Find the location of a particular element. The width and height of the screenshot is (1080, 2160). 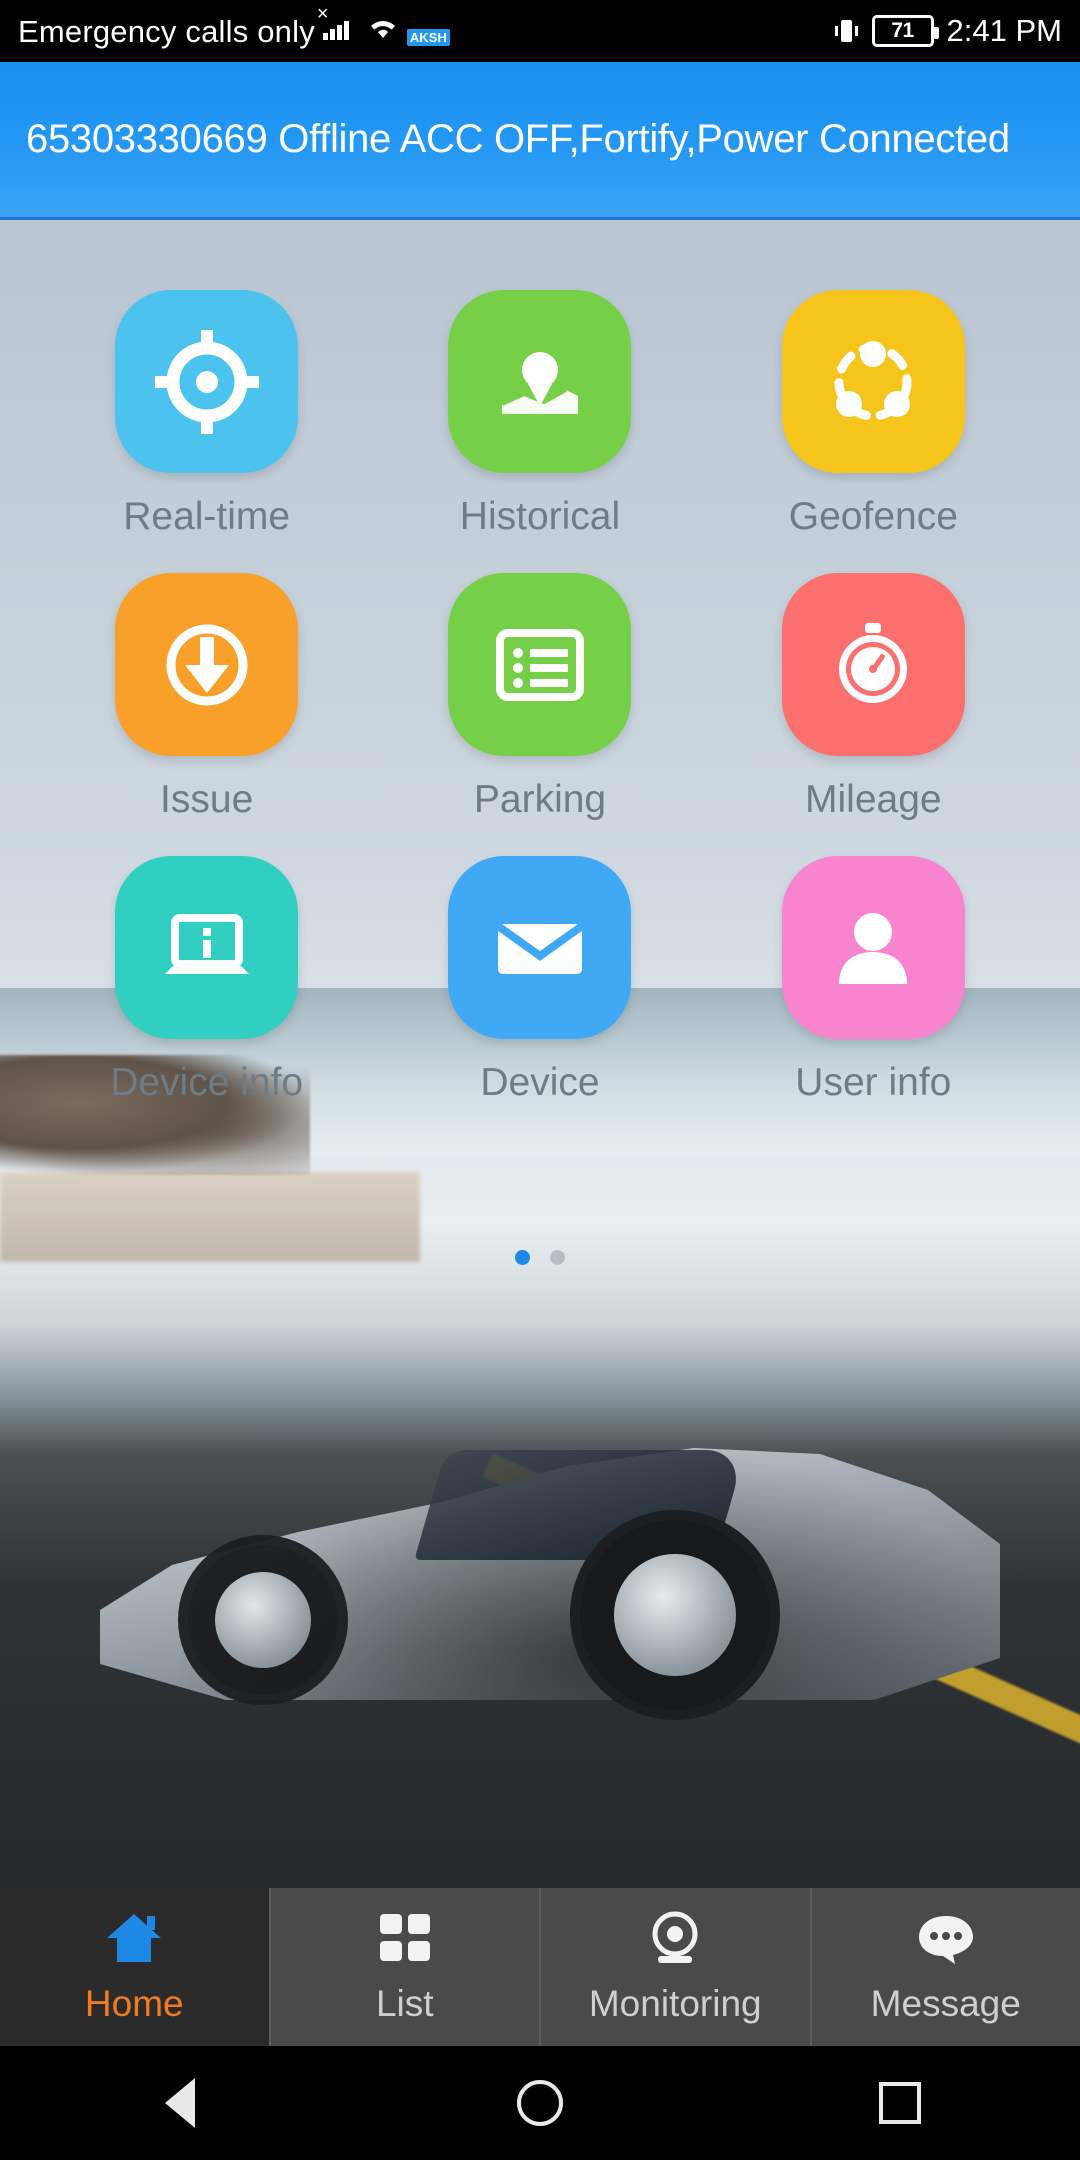

geofence-dots-icon is located at coordinates (873, 381).